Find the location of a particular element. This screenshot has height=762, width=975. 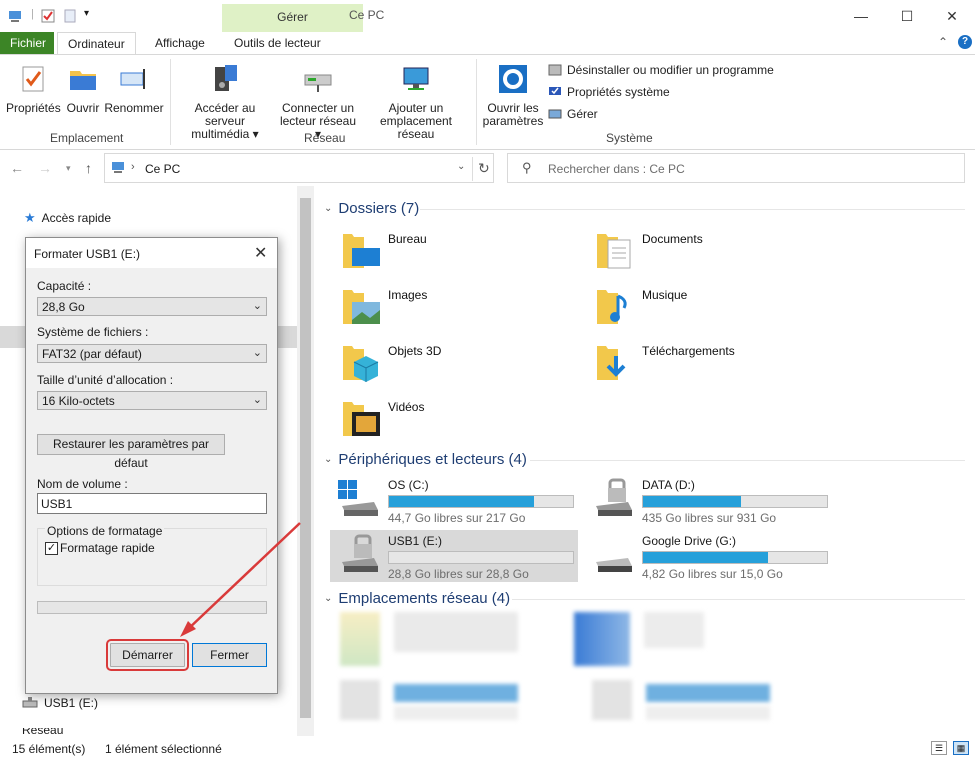

systeme-fichiers-select: FAT32 (par défaut) ⌄ is located at coordinates (152, 353).